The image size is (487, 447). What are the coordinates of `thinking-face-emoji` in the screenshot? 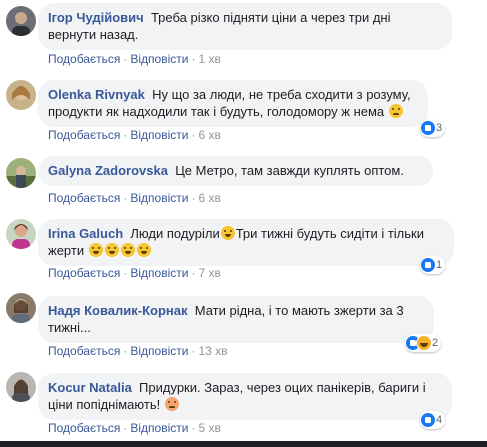 It's located at (111, 250).